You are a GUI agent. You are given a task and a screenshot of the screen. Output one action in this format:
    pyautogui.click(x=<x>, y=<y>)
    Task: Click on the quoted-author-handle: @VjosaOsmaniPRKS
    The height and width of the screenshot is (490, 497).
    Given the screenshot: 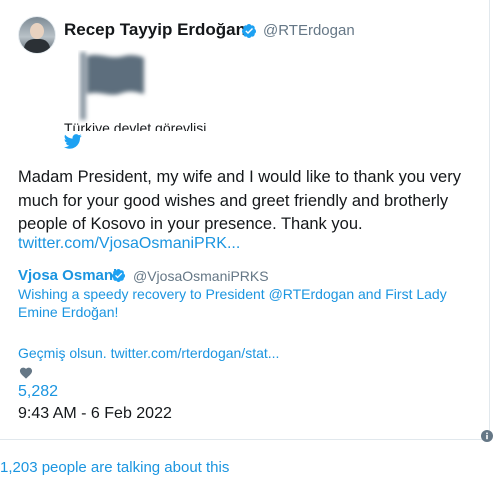 What is the action you would take?
    pyautogui.click(x=201, y=276)
    